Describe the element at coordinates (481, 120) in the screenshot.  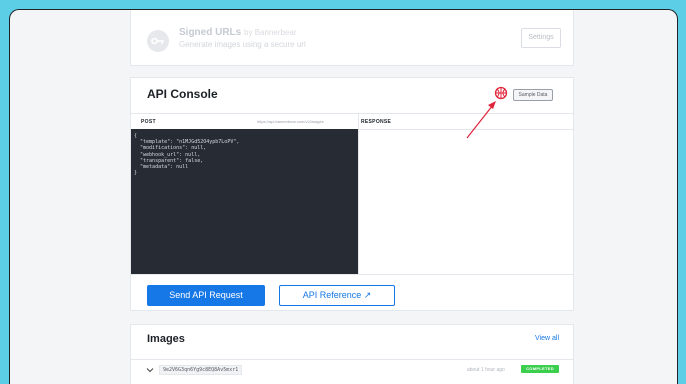
I see `annotation-arrow` at that location.